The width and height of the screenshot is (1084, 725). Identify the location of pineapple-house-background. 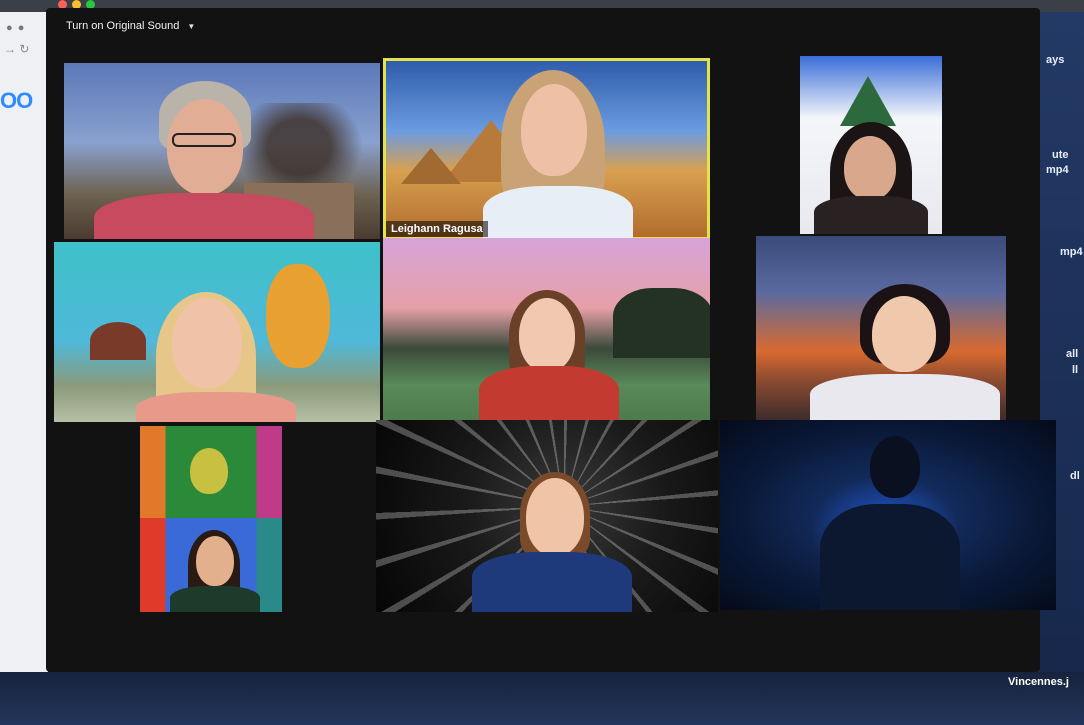
(298, 316).